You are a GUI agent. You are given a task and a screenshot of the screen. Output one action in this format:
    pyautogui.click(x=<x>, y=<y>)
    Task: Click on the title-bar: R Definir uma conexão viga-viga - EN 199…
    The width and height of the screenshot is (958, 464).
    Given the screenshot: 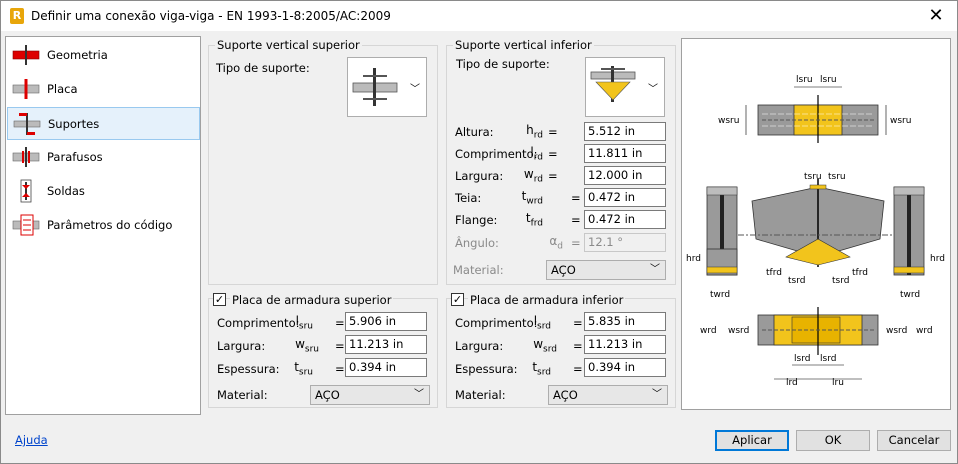 What is the action you would take?
    pyautogui.click(x=479, y=16)
    